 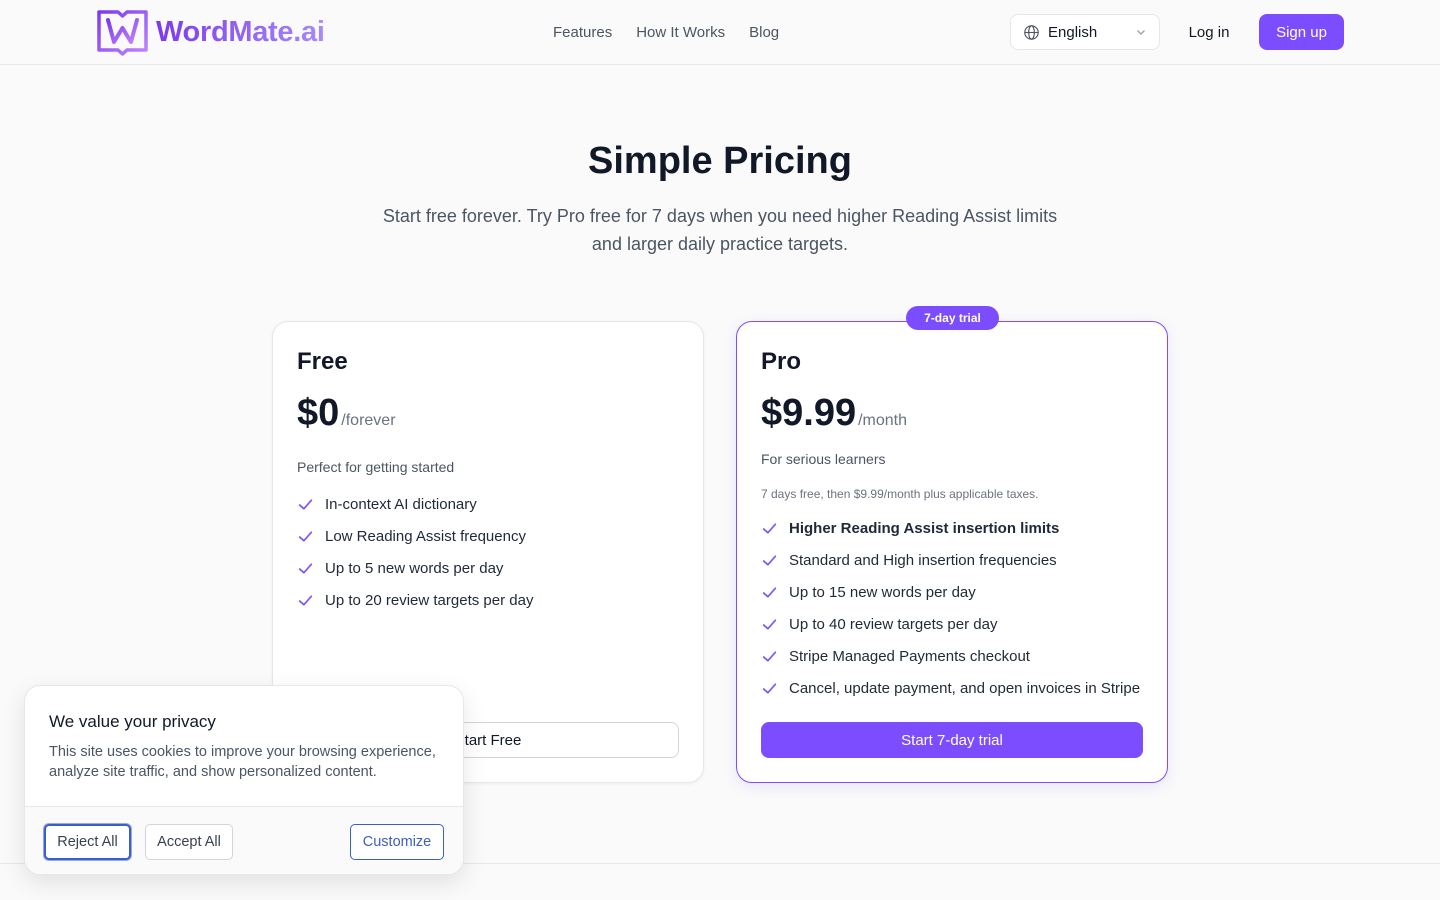 I want to click on brand-name: WordMate.ai, so click(x=240, y=31).